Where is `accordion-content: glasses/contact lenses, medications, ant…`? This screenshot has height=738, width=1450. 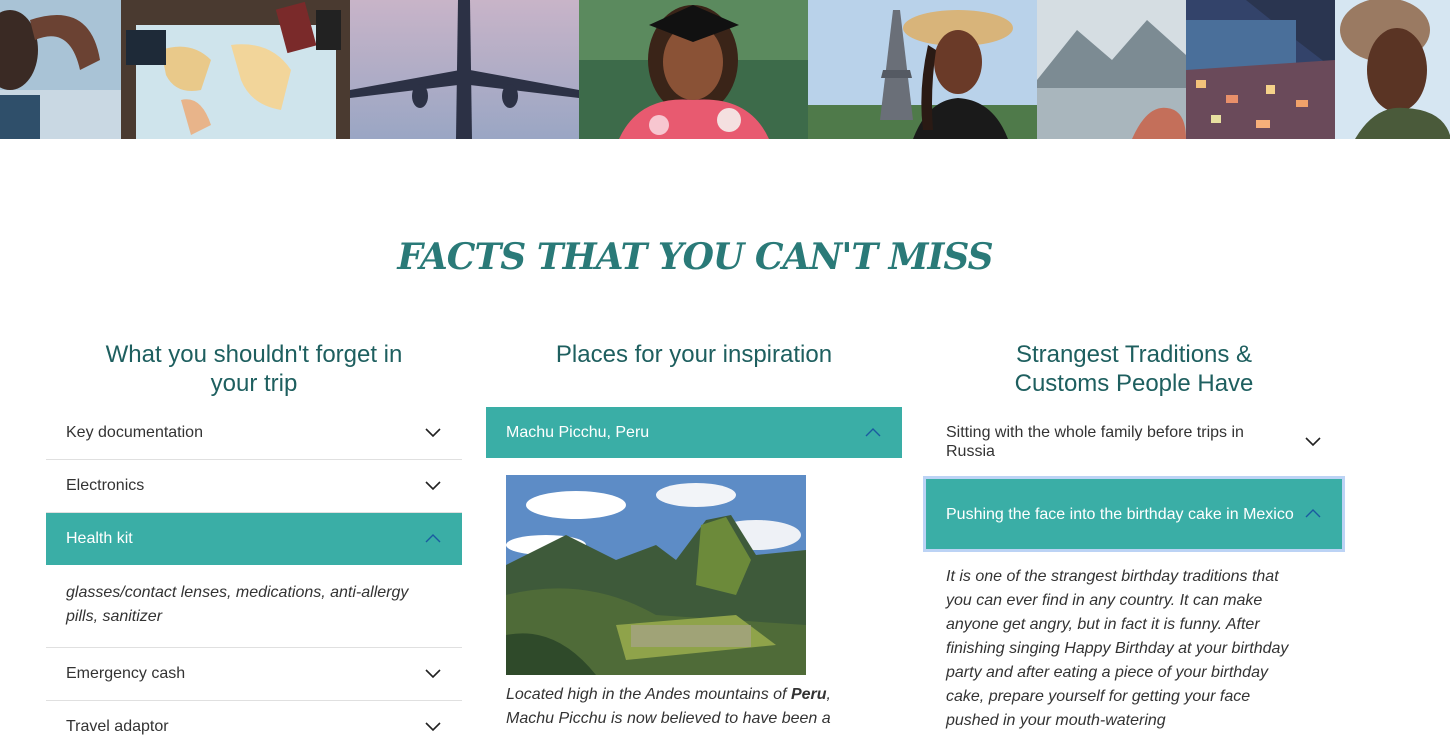 accordion-content: glasses/contact lenses, medications, ant… is located at coordinates (237, 604).